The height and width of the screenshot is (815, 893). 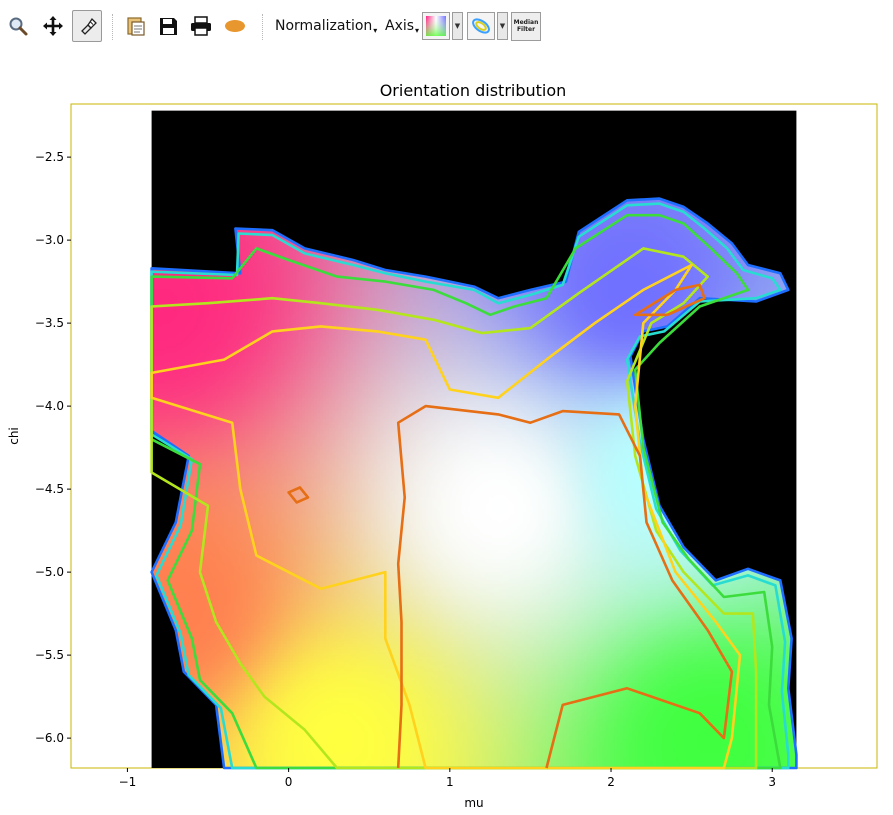 What do you see at coordinates (473, 90) in the screenshot?
I see `chart-title: Orientation distribution` at bounding box center [473, 90].